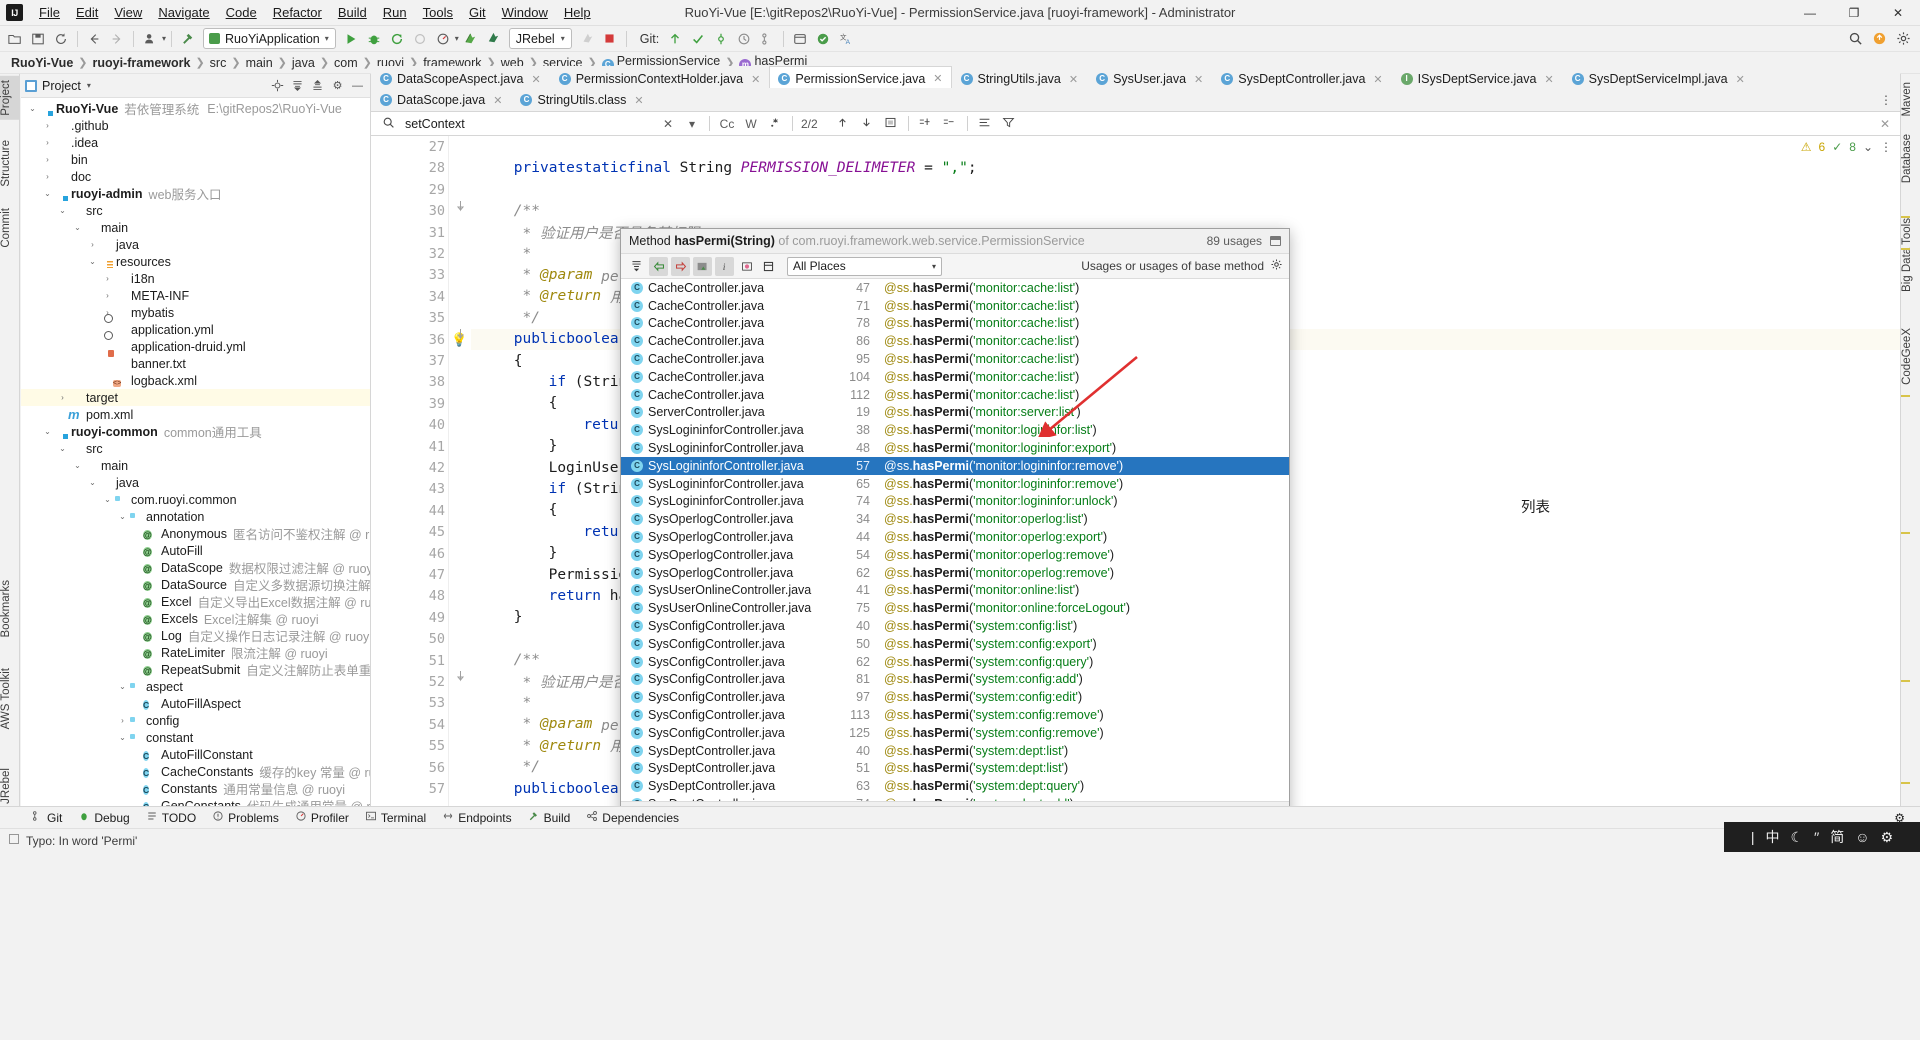 This screenshot has width=1920, height=1040. Describe the element at coordinates (195, 635) in the screenshot. I see `tree-node-log: @ Log 自定义操作日志记录注解 @ ruoyi` at that location.